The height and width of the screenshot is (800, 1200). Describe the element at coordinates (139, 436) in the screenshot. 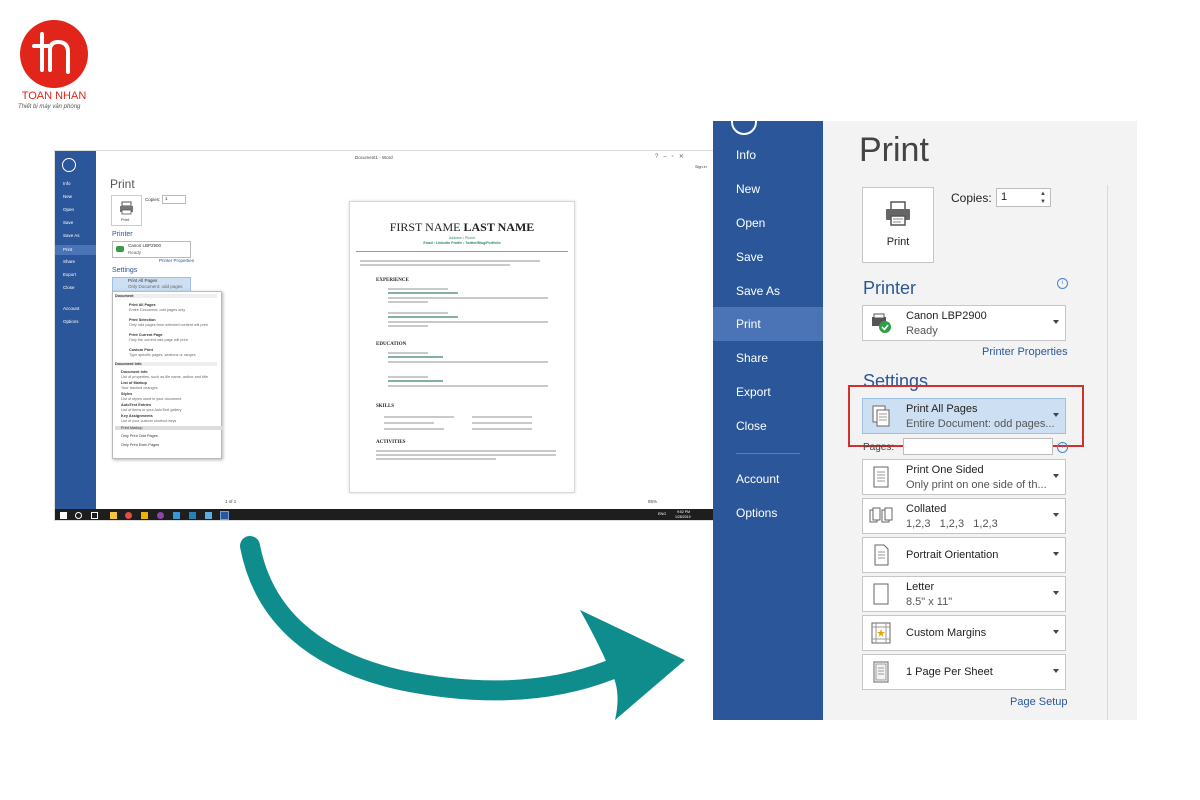

I see `dd-only-odd: Only Print Odd Pages` at that location.